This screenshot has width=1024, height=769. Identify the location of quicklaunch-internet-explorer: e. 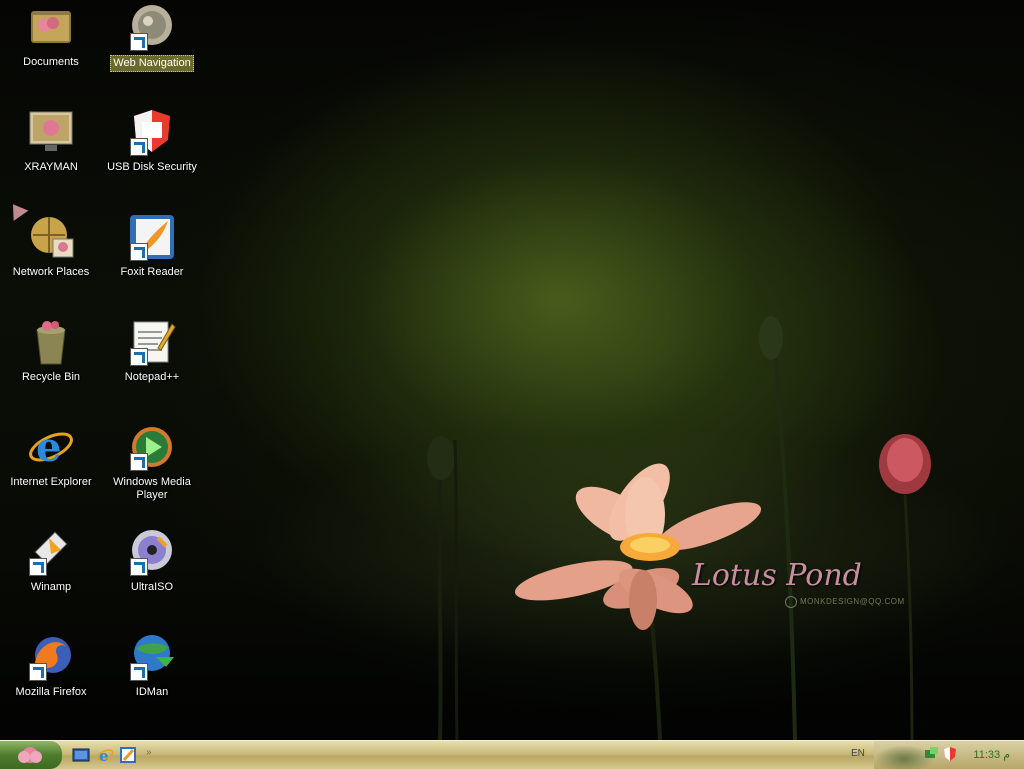
(105, 755).